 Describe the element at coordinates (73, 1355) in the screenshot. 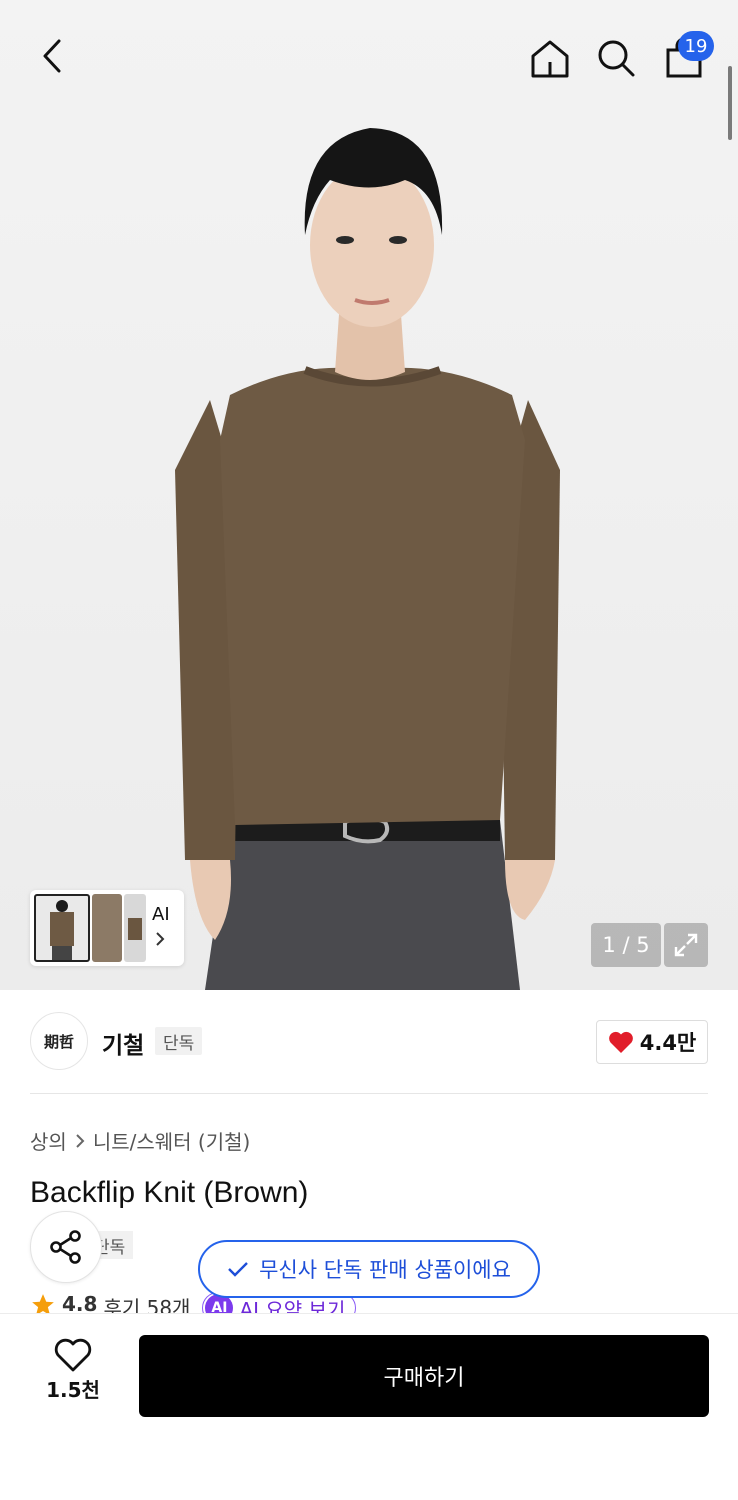

I see `heart-outline-icon` at that location.